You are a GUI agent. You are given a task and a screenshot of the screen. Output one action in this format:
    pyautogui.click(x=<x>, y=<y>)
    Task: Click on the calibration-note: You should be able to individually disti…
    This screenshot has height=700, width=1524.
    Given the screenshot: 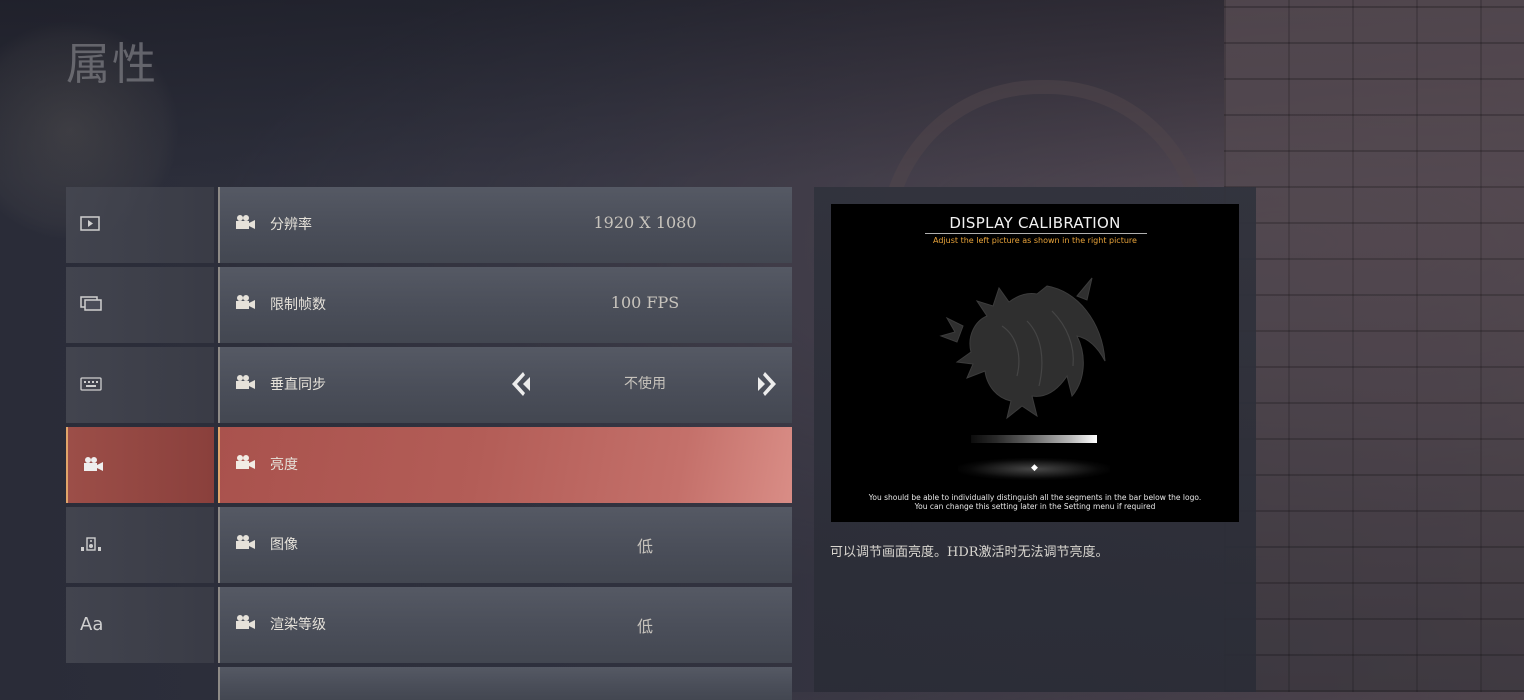 What is the action you would take?
    pyautogui.click(x=1035, y=497)
    